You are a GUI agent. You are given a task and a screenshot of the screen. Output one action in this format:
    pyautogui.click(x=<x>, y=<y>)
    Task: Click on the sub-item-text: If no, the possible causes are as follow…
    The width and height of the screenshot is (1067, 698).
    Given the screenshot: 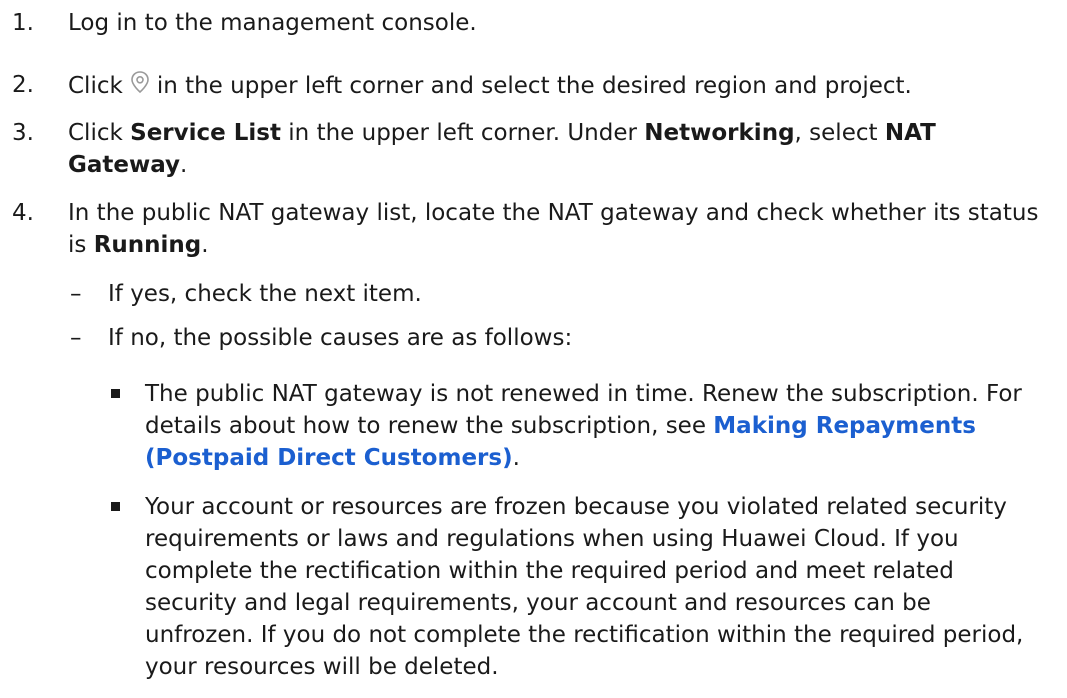 What is the action you would take?
    pyautogui.click(x=340, y=338)
    